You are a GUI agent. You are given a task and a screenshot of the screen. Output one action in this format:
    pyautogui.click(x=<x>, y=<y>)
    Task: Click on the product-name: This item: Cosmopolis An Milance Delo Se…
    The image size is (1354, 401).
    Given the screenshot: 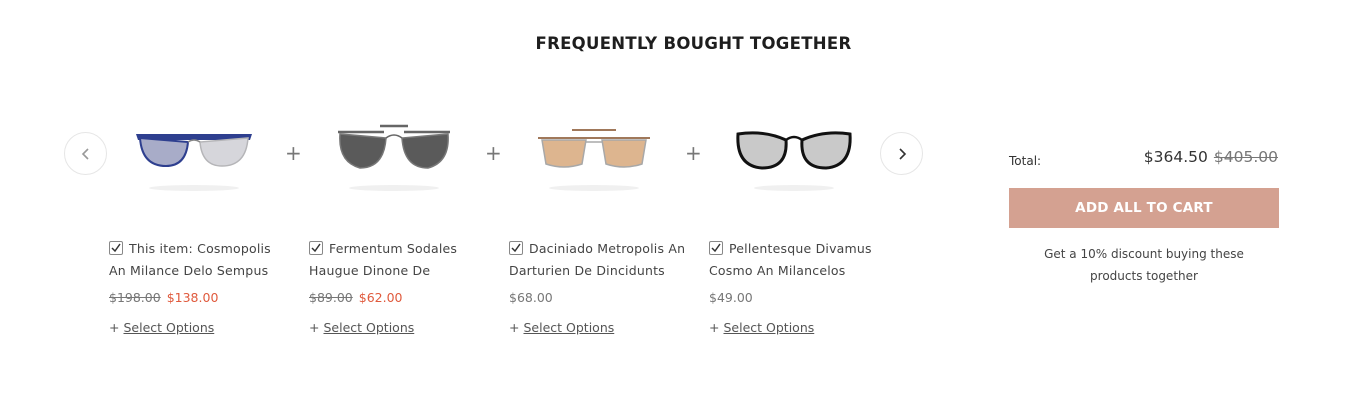 What is the action you would take?
    pyautogui.click(x=190, y=259)
    